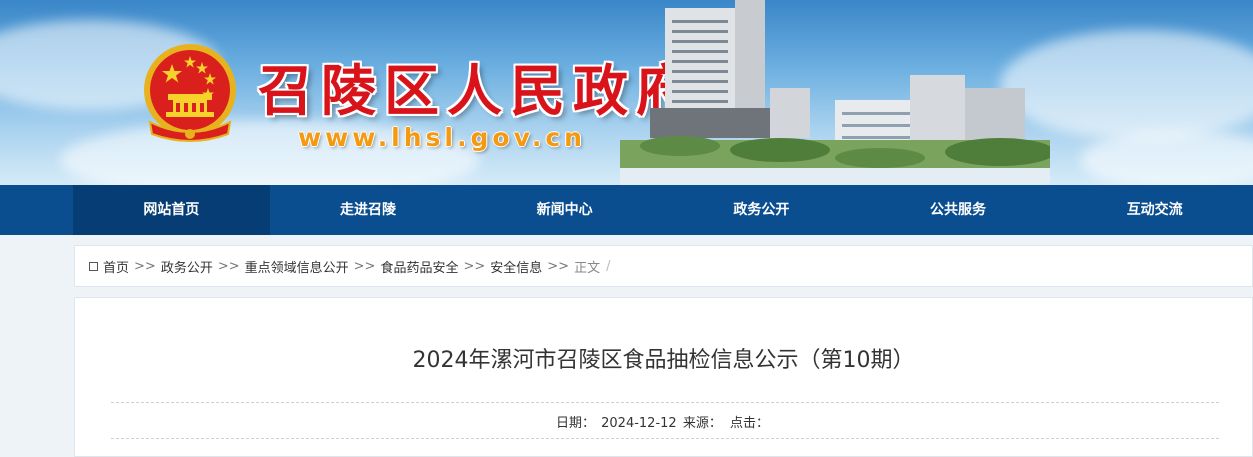 Image resolution: width=1253 pixels, height=457 pixels. What do you see at coordinates (187, 266) in the screenshot?
I see `breadcrumb-gov-affairs: 政务公开` at bounding box center [187, 266].